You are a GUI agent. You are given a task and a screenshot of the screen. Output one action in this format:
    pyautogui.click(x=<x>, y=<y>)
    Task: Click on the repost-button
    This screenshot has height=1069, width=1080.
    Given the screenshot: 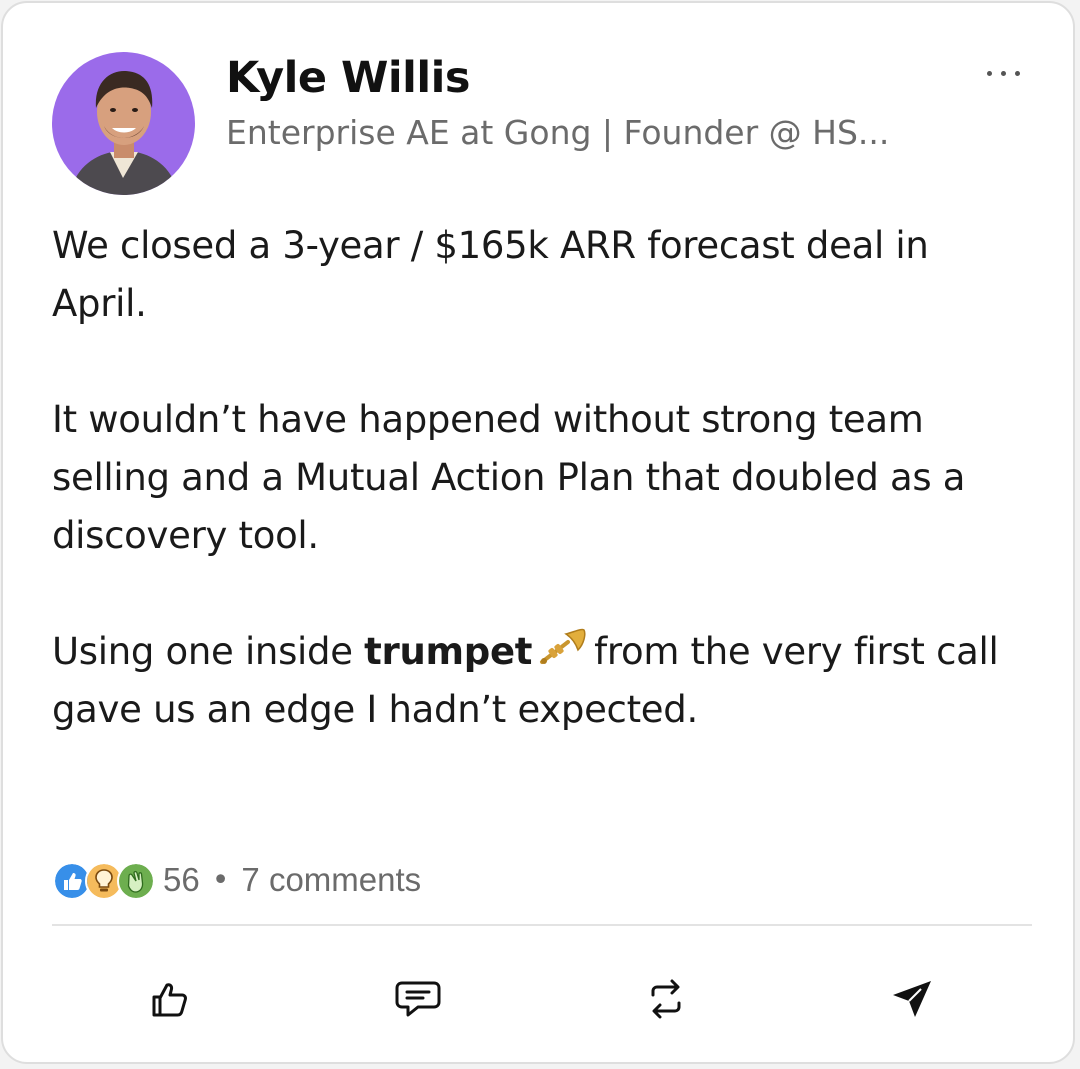 What is the action you would take?
    pyautogui.click(x=666, y=999)
    